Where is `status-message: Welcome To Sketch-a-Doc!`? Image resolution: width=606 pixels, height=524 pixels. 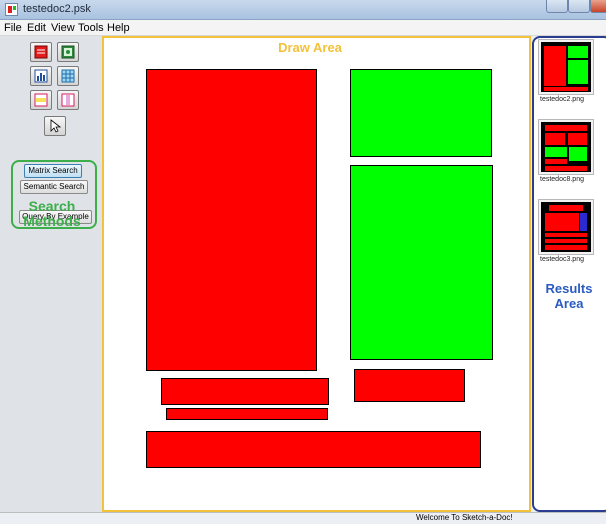
status-message: Welcome To Sketch-a-Doc! is located at coordinates (464, 517).